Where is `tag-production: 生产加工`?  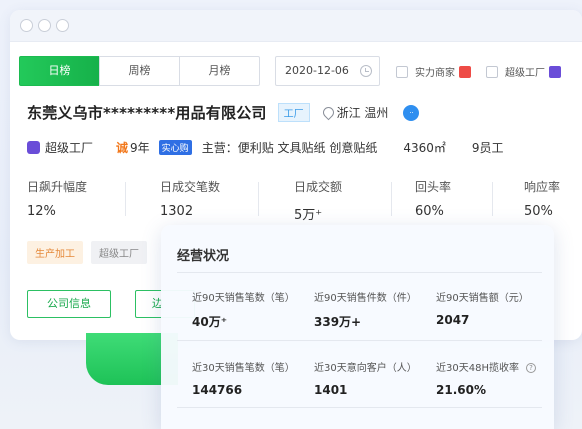
tag-production: 生产加工 is located at coordinates (55, 252).